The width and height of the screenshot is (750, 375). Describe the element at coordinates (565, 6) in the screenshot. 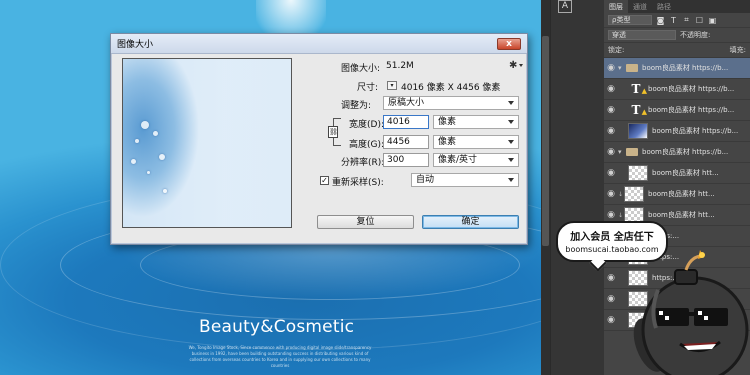

I see `character-panel-icon: A` at that location.